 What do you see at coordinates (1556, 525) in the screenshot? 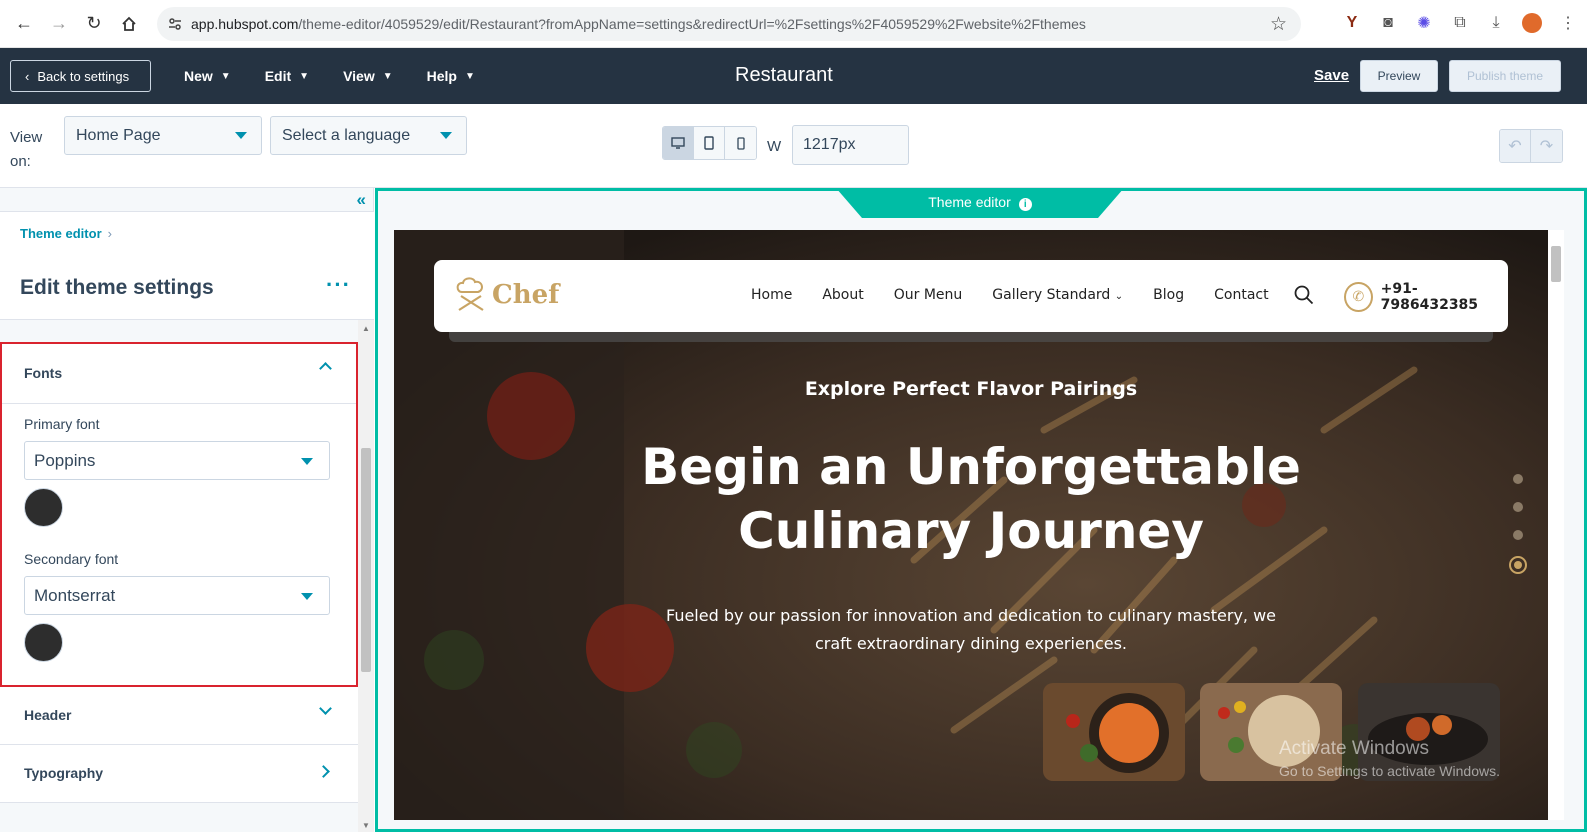
I see `preview-scrollbar` at bounding box center [1556, 525].